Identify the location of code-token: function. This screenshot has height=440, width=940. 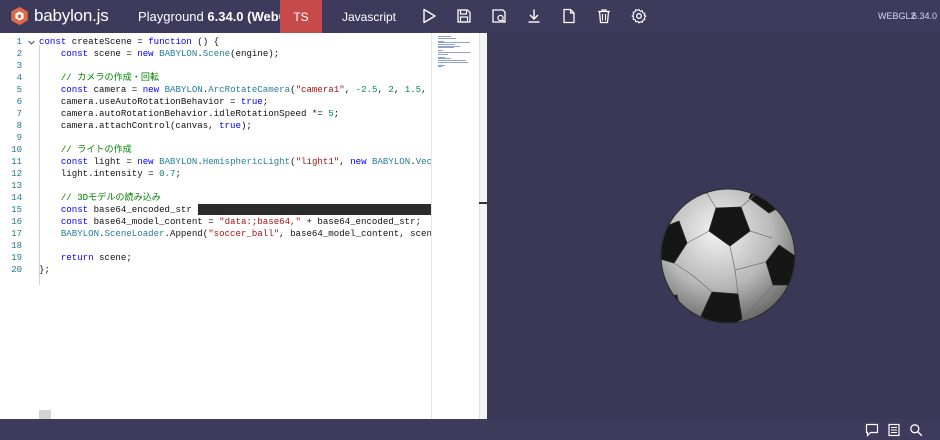
(170, 41).